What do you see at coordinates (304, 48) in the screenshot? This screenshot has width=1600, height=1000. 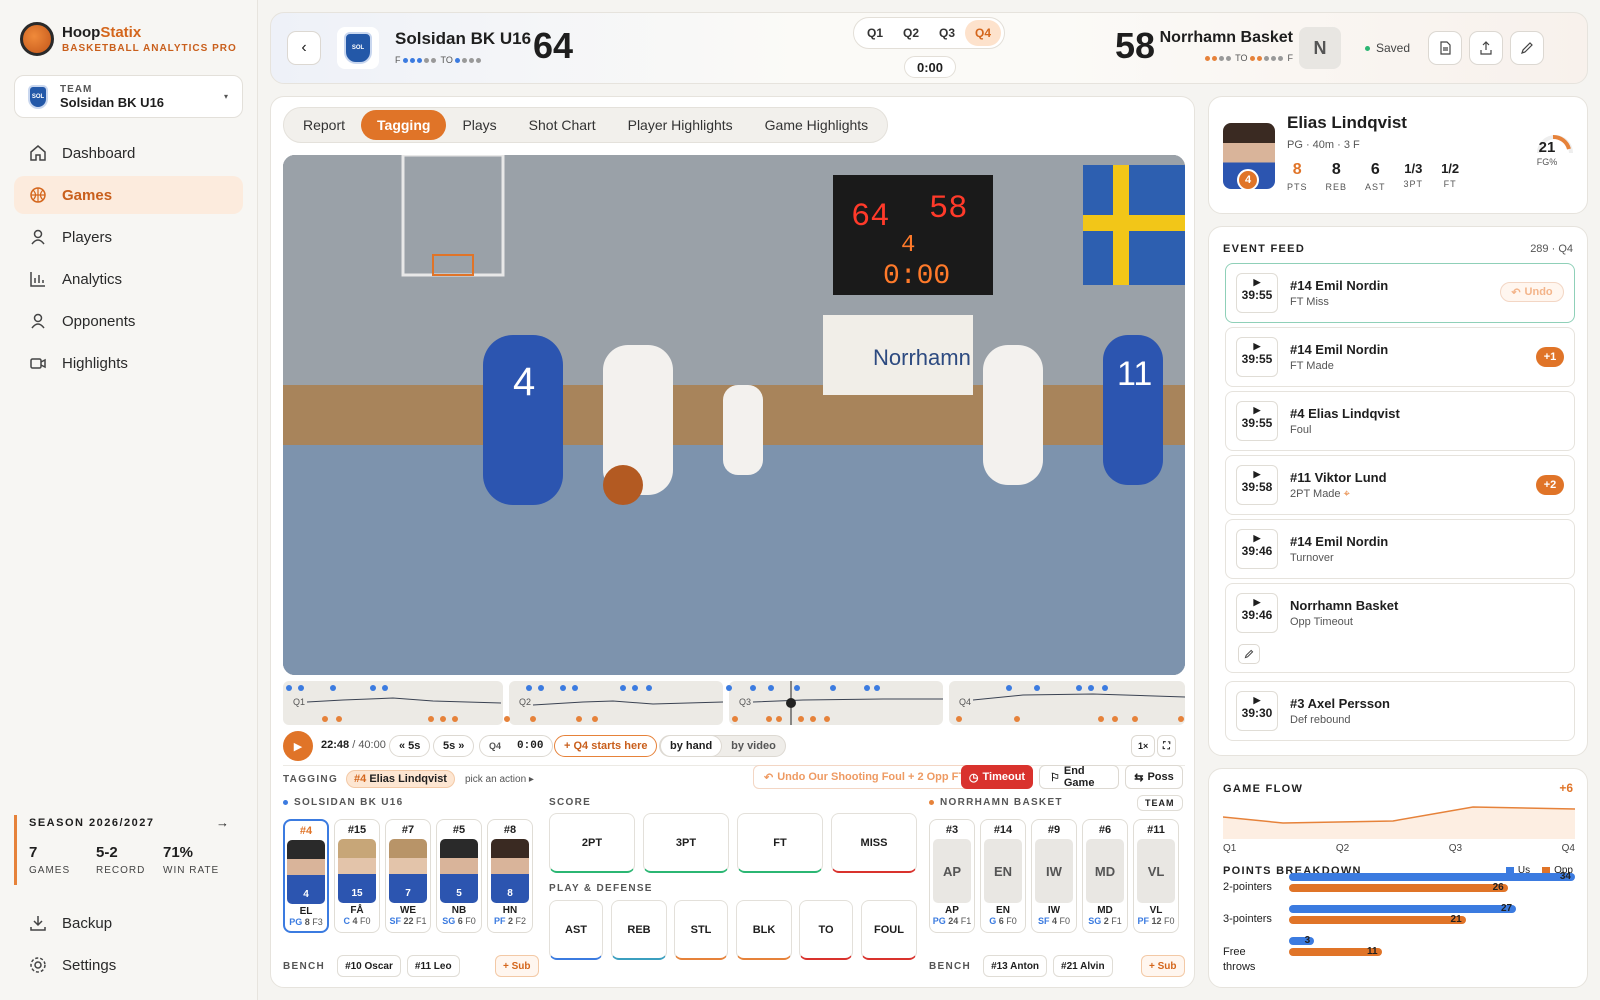 I see `back-button: ‹` at bounding box center [304, 48].